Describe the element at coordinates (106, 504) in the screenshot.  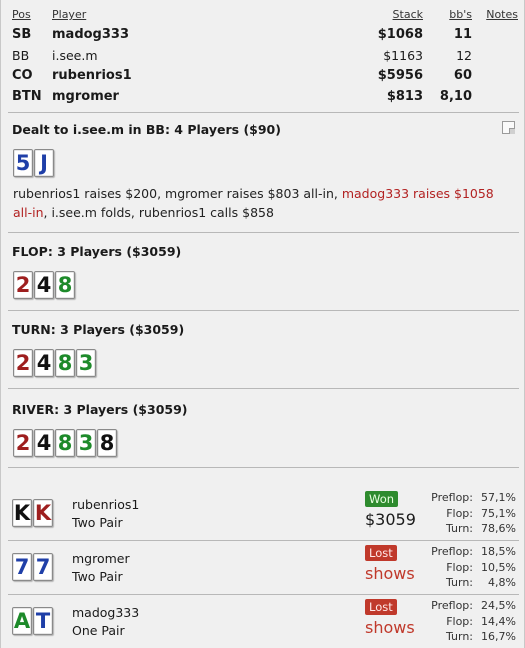
I see `result-player-name: rubenrios1` at that location.